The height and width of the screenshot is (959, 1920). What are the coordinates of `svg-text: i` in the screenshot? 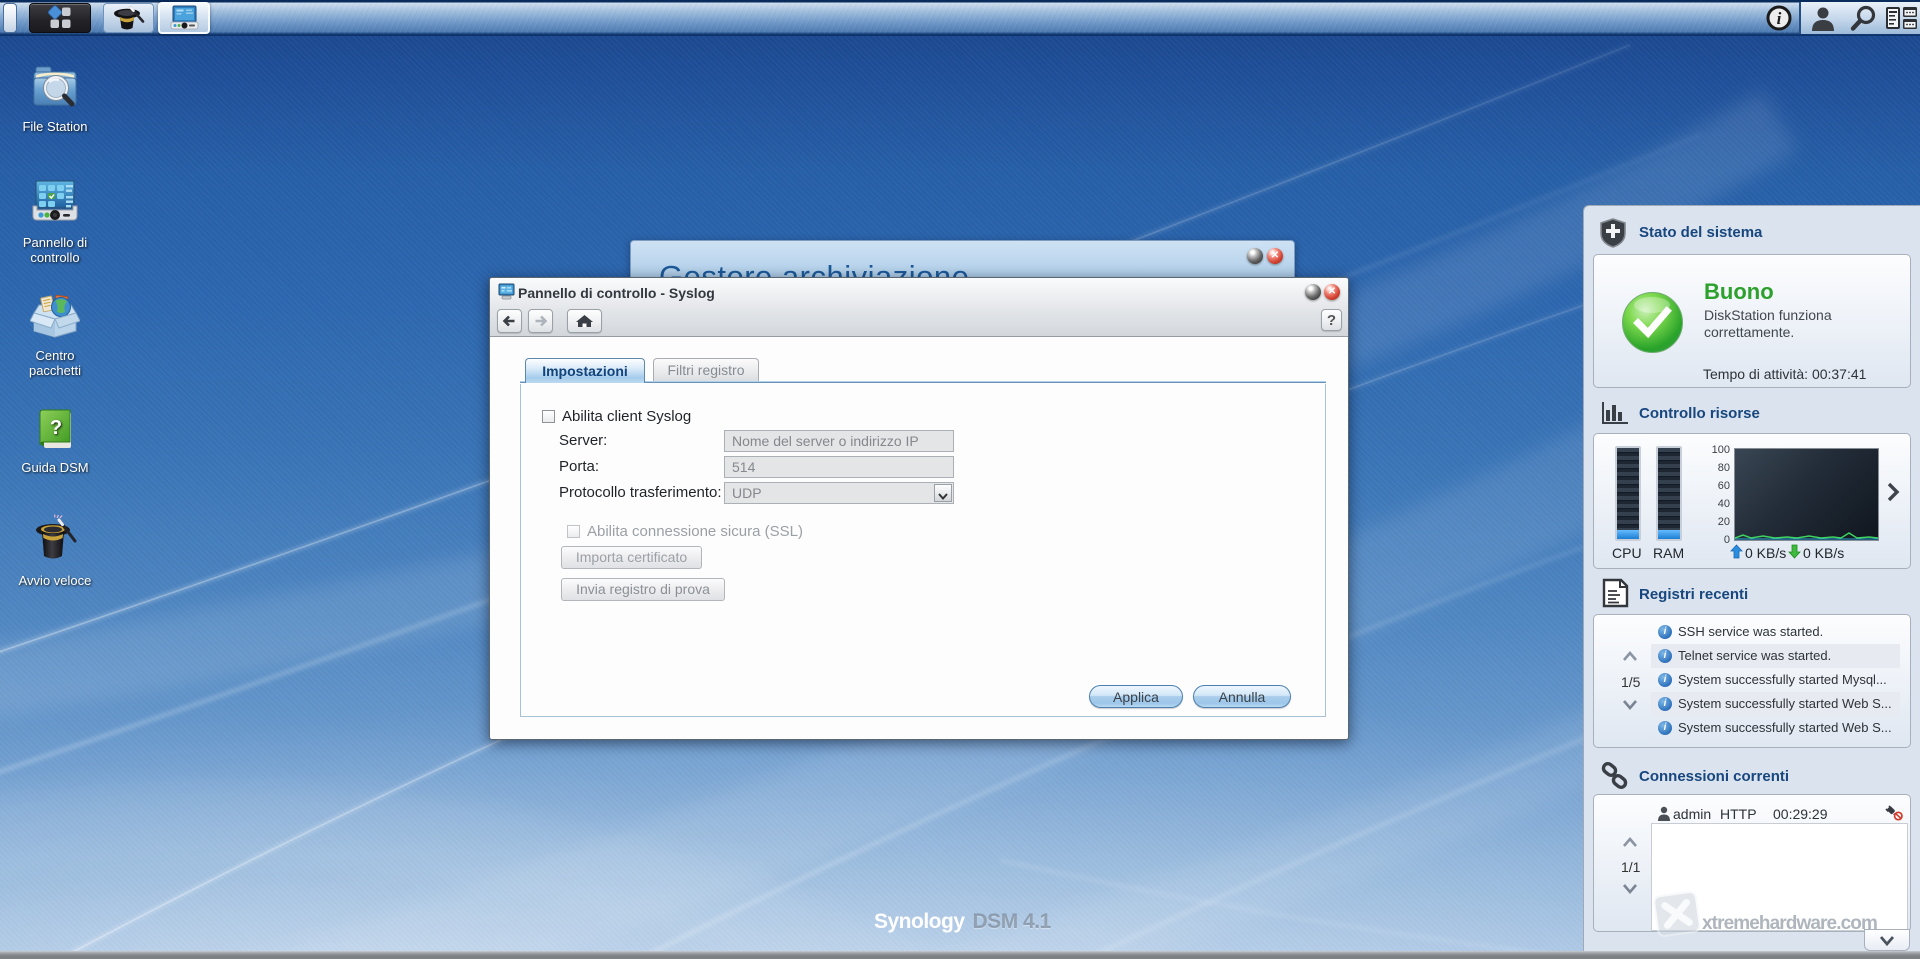 It's located at (1779, 18).